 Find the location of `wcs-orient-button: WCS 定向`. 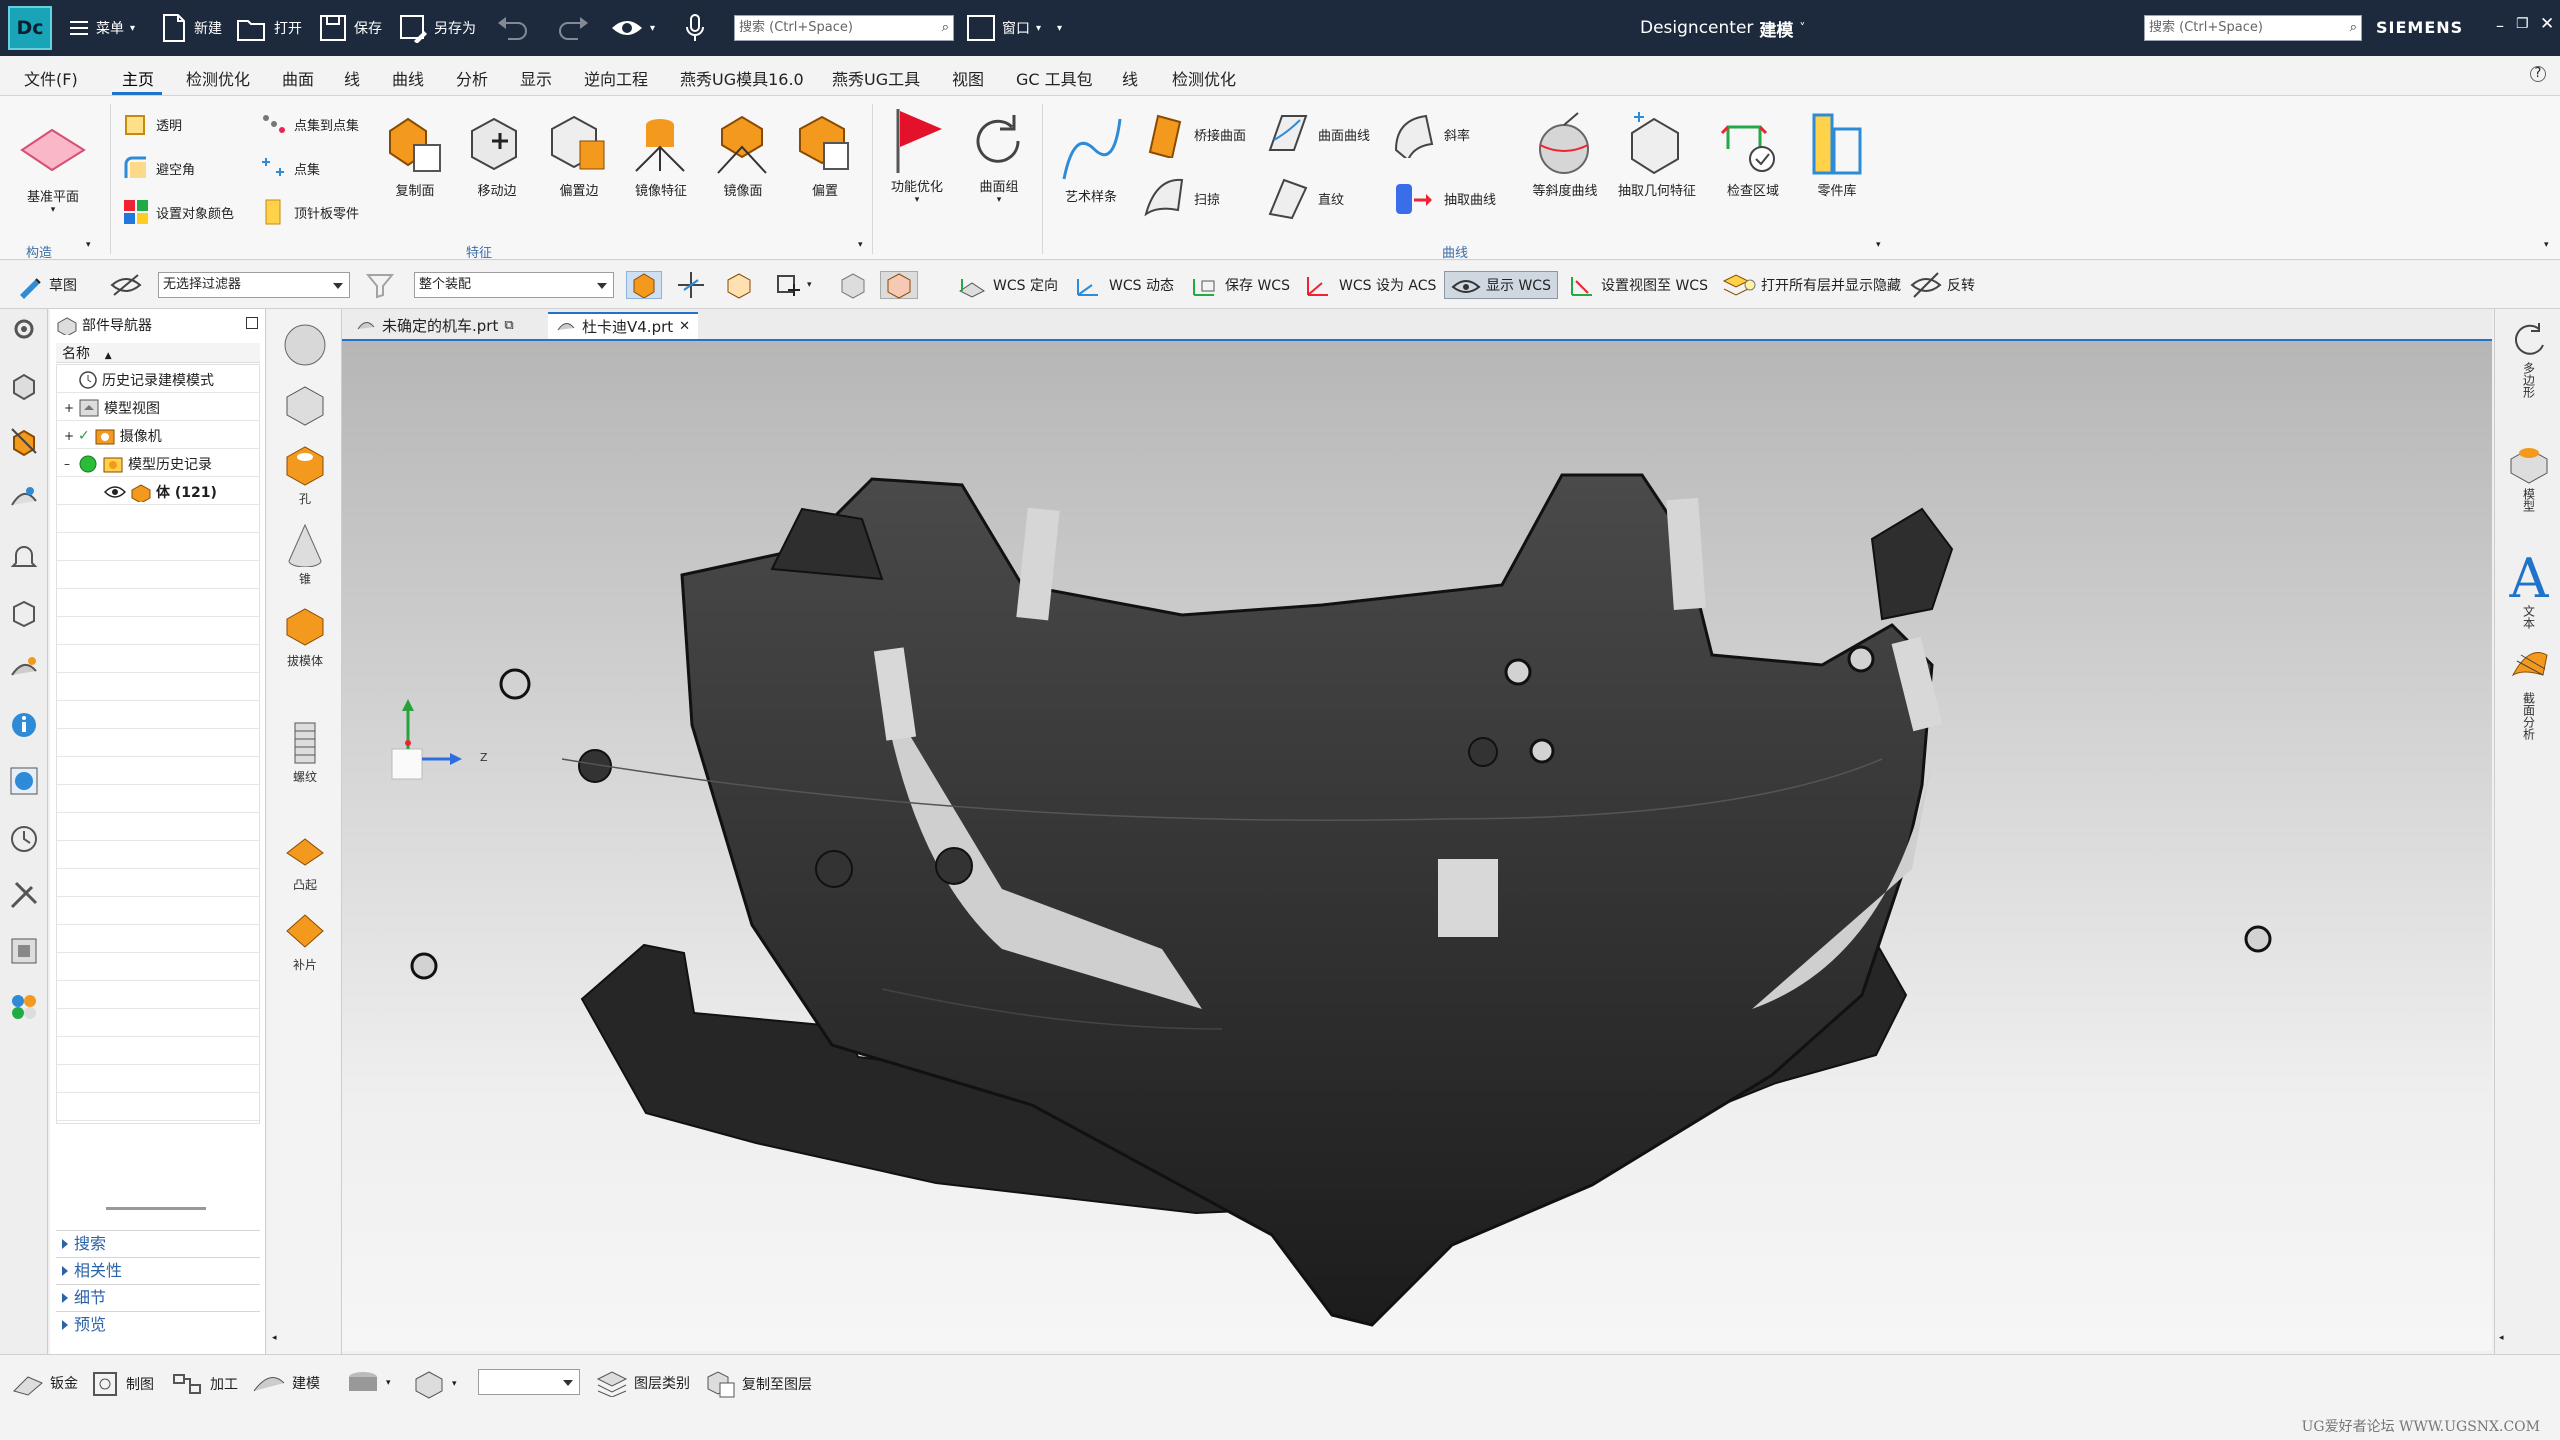

wcs-orient-button: WCS 定向 is located at coordinates (1007, 285).